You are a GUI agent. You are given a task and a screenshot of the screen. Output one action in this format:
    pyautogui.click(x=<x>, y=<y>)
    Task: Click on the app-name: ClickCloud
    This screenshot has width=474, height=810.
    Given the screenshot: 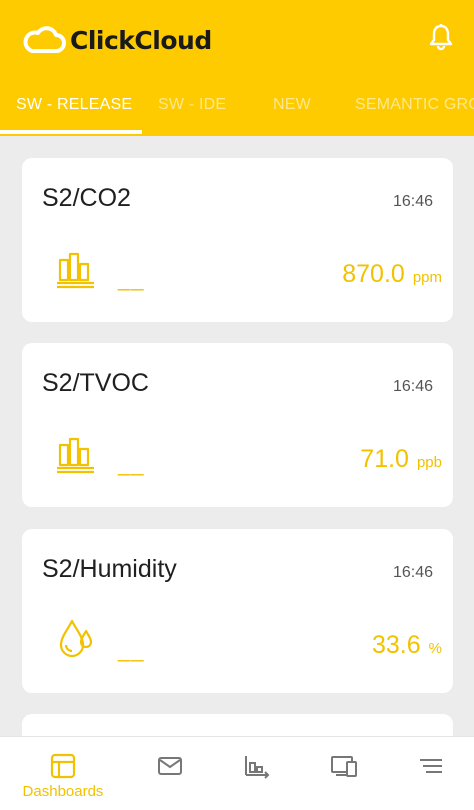 What is the action you would take?
    pyautogui.click(x=141, y=40)
    